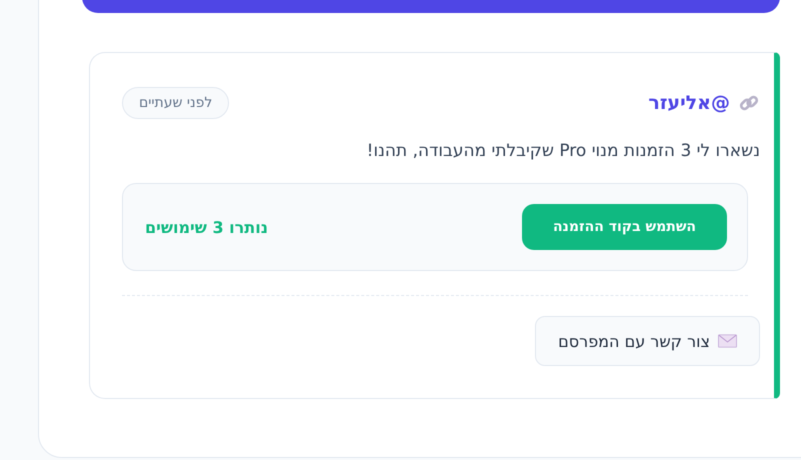  Describe the element at coordinates (647, 341) in the screenshot. I see `contact-button: צור קשר עם המפרסם` at that location.